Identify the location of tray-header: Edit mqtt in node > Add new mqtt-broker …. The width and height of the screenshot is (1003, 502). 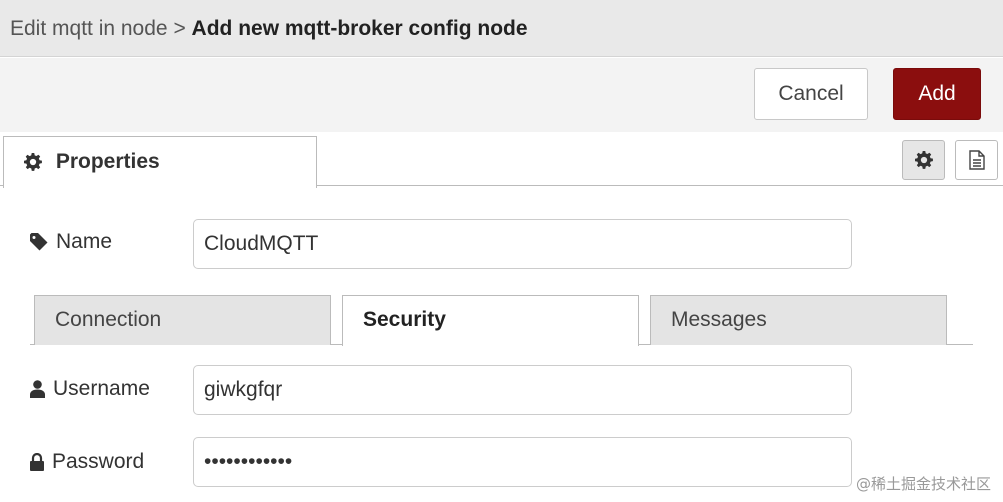
(501, 28).